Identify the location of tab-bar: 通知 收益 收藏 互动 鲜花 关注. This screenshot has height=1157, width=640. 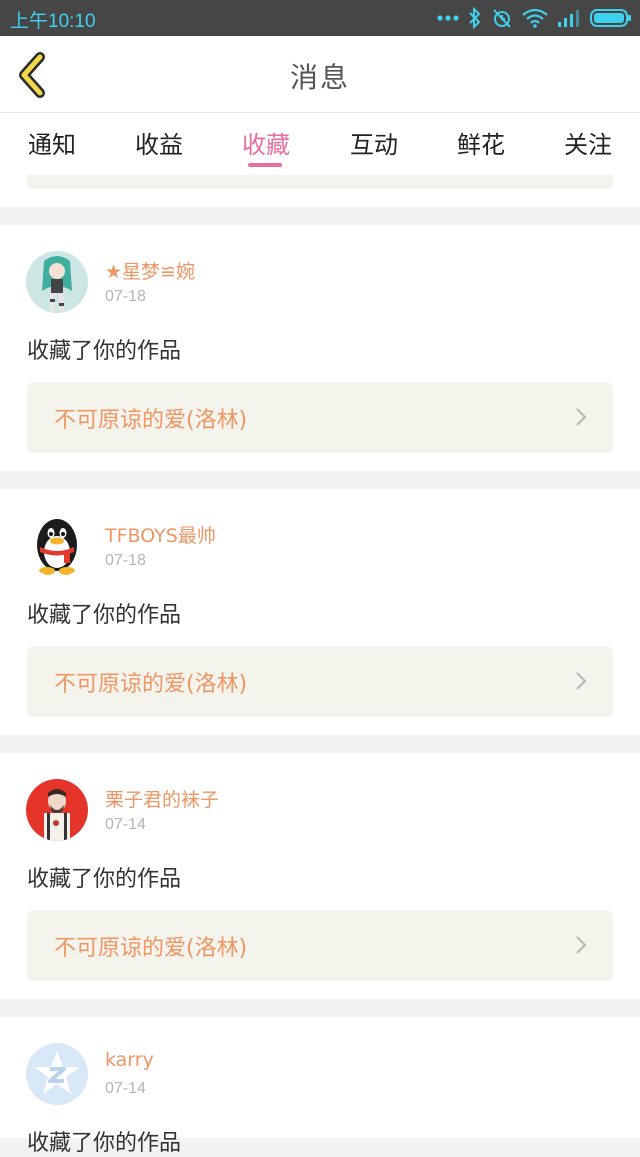
(320, 144).